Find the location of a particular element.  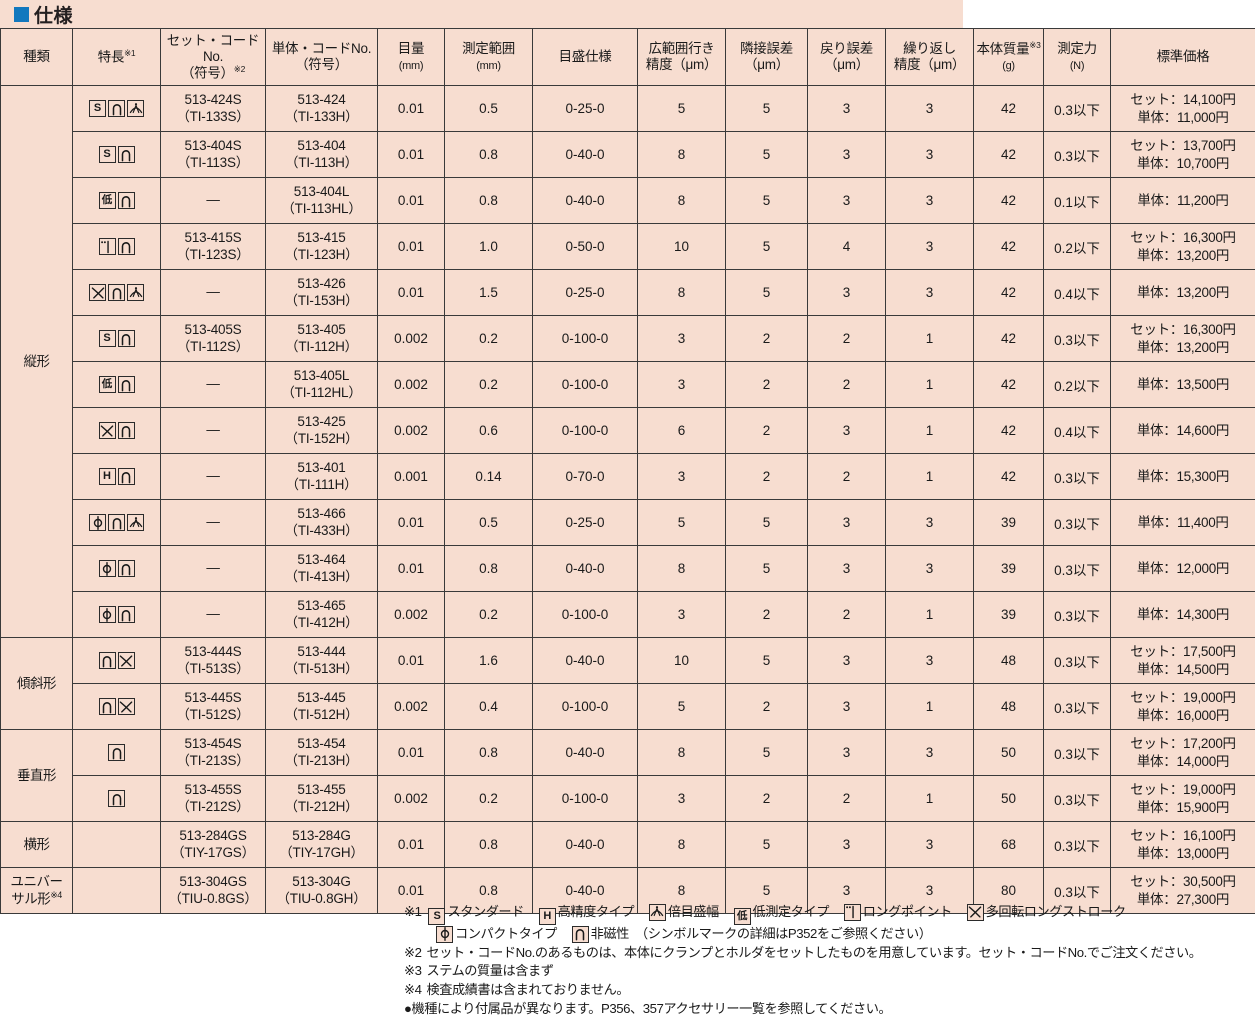

row-range: 0.6 is located at coordinates (488, 430).